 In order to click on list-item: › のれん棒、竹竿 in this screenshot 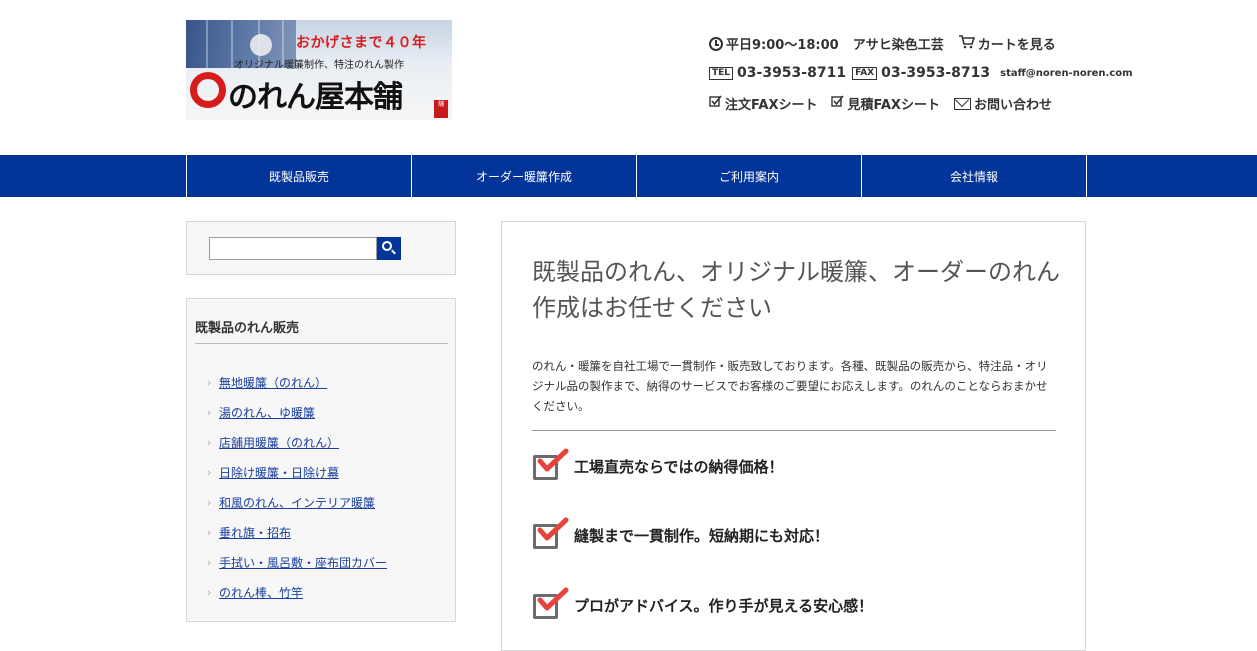, I will do `click(297, 592)`.